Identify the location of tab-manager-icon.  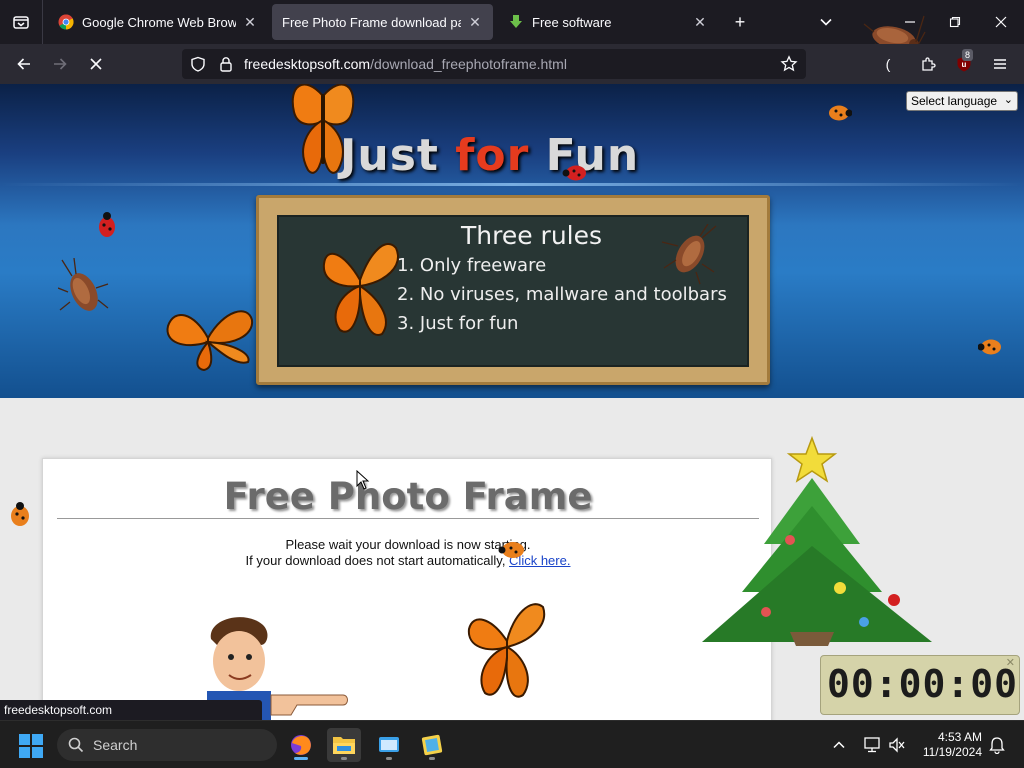
(21, 22).